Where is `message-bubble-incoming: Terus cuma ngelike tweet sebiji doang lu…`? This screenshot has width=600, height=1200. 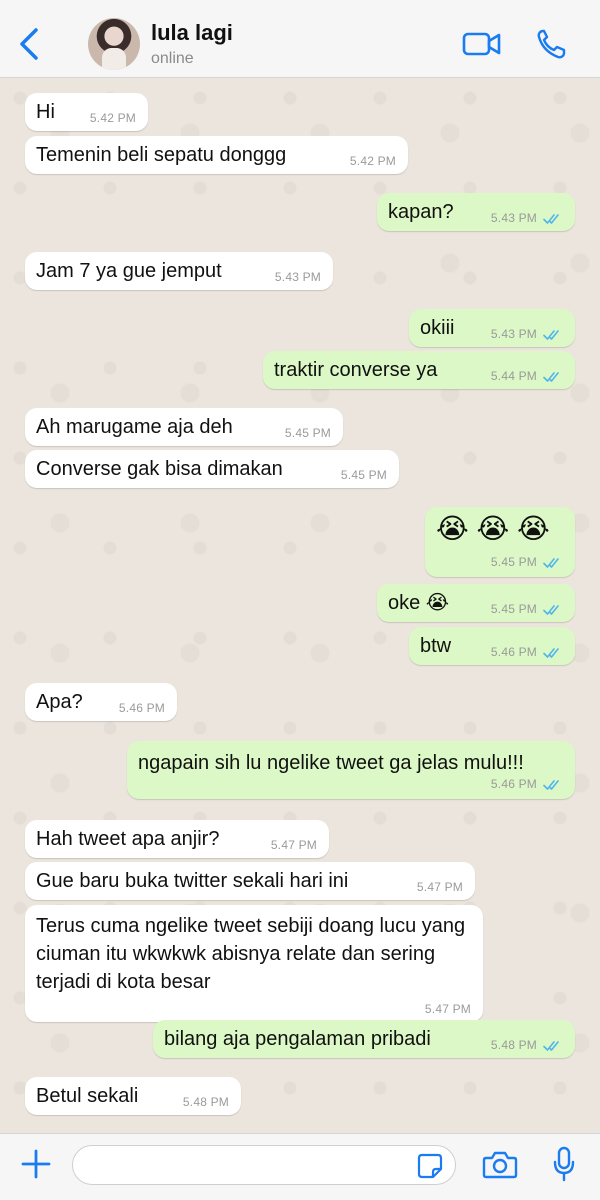
message-bubble-incoming: Terus cuma ngelike tweet sebiji doang lu… is located at coordinates (254, 963).